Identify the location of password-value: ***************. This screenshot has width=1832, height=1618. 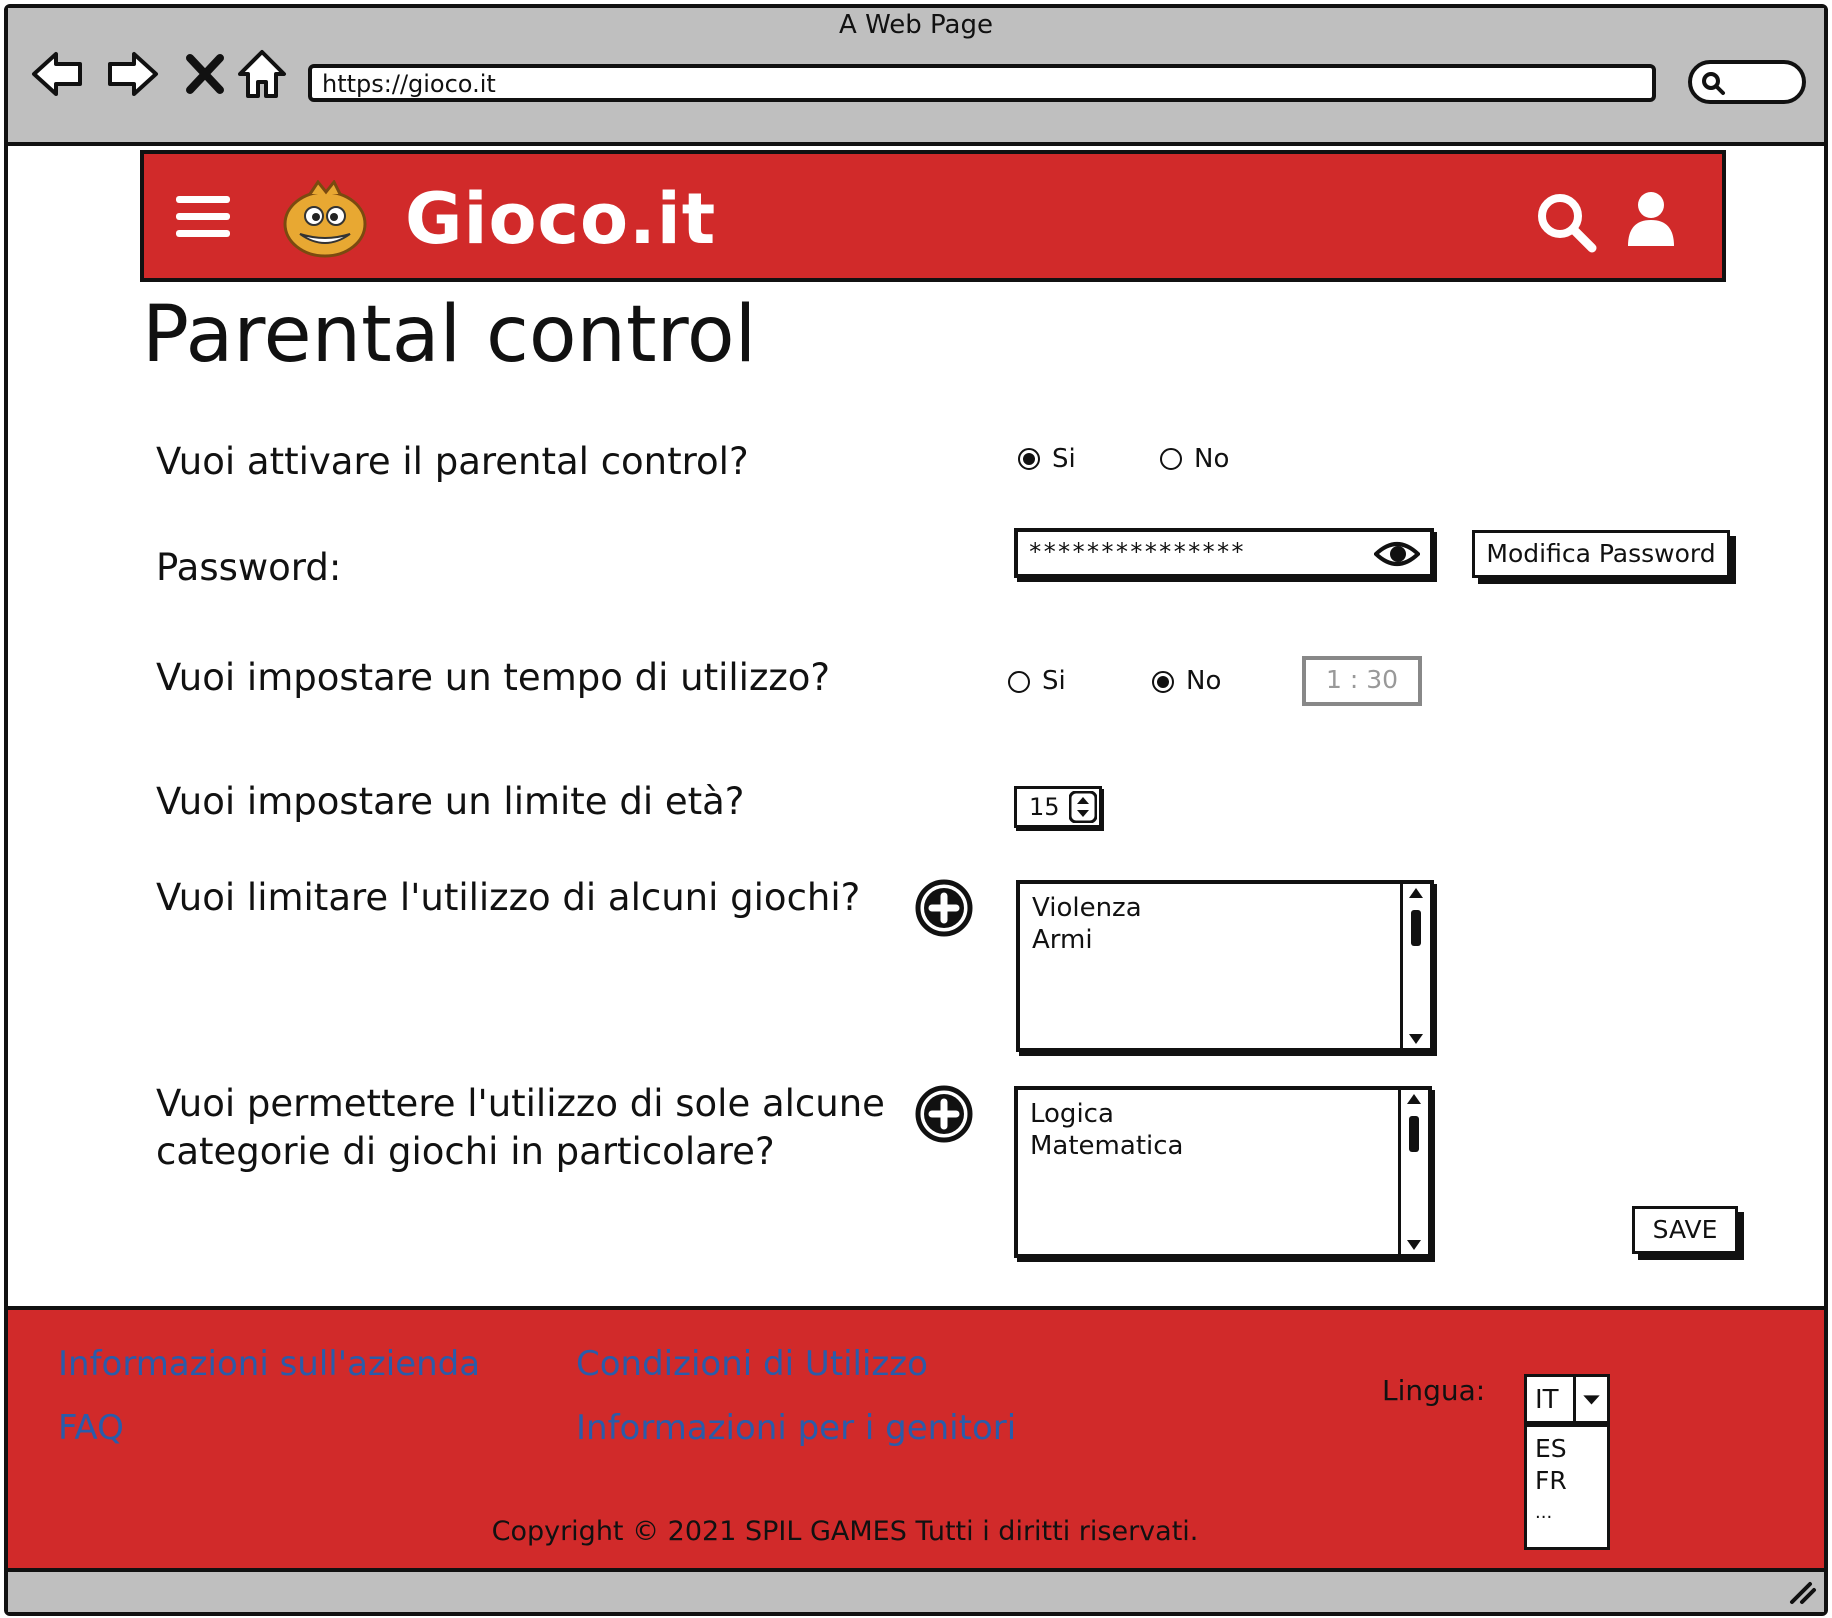
(1136, 552).